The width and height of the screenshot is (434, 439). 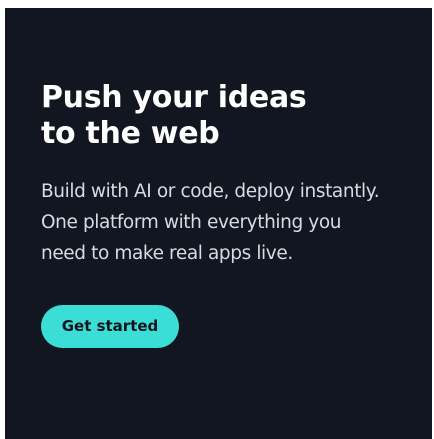 What do you see at coordinates (130, 133) in the screenshot?
I see `hero-headline-line-2: to the web` at bounding box center [130, 133].